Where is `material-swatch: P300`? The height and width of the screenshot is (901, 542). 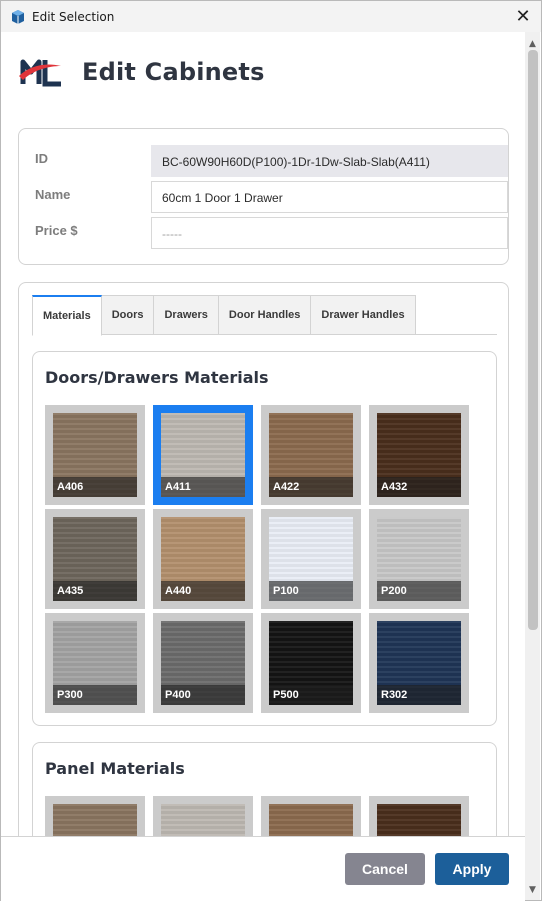
material-swatch: P300 is located at coordinates (95, 663).